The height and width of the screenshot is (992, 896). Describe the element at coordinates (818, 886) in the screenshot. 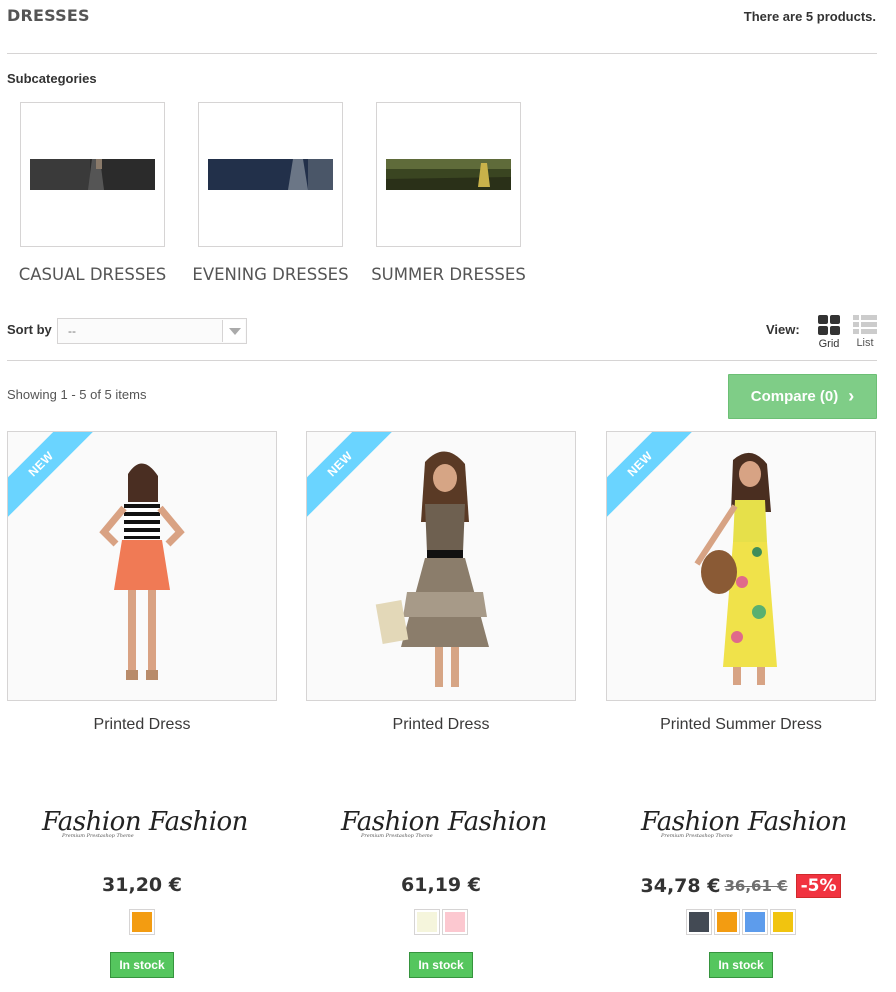

I see `discount-badge: -5%` at that location.